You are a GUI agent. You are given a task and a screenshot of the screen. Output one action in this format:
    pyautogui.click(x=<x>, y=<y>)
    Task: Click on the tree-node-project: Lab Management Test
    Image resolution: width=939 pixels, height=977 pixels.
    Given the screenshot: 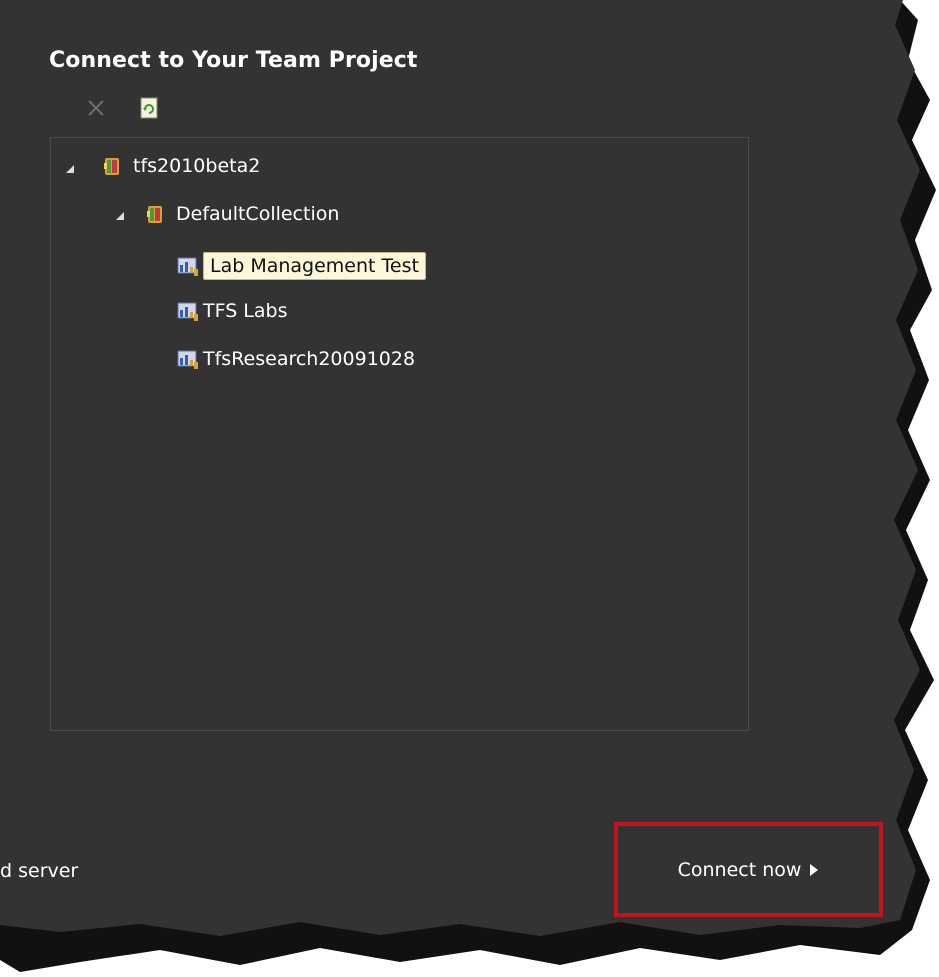 What is the action you would take?
    pyautogui.click(x=301, y=266)
    